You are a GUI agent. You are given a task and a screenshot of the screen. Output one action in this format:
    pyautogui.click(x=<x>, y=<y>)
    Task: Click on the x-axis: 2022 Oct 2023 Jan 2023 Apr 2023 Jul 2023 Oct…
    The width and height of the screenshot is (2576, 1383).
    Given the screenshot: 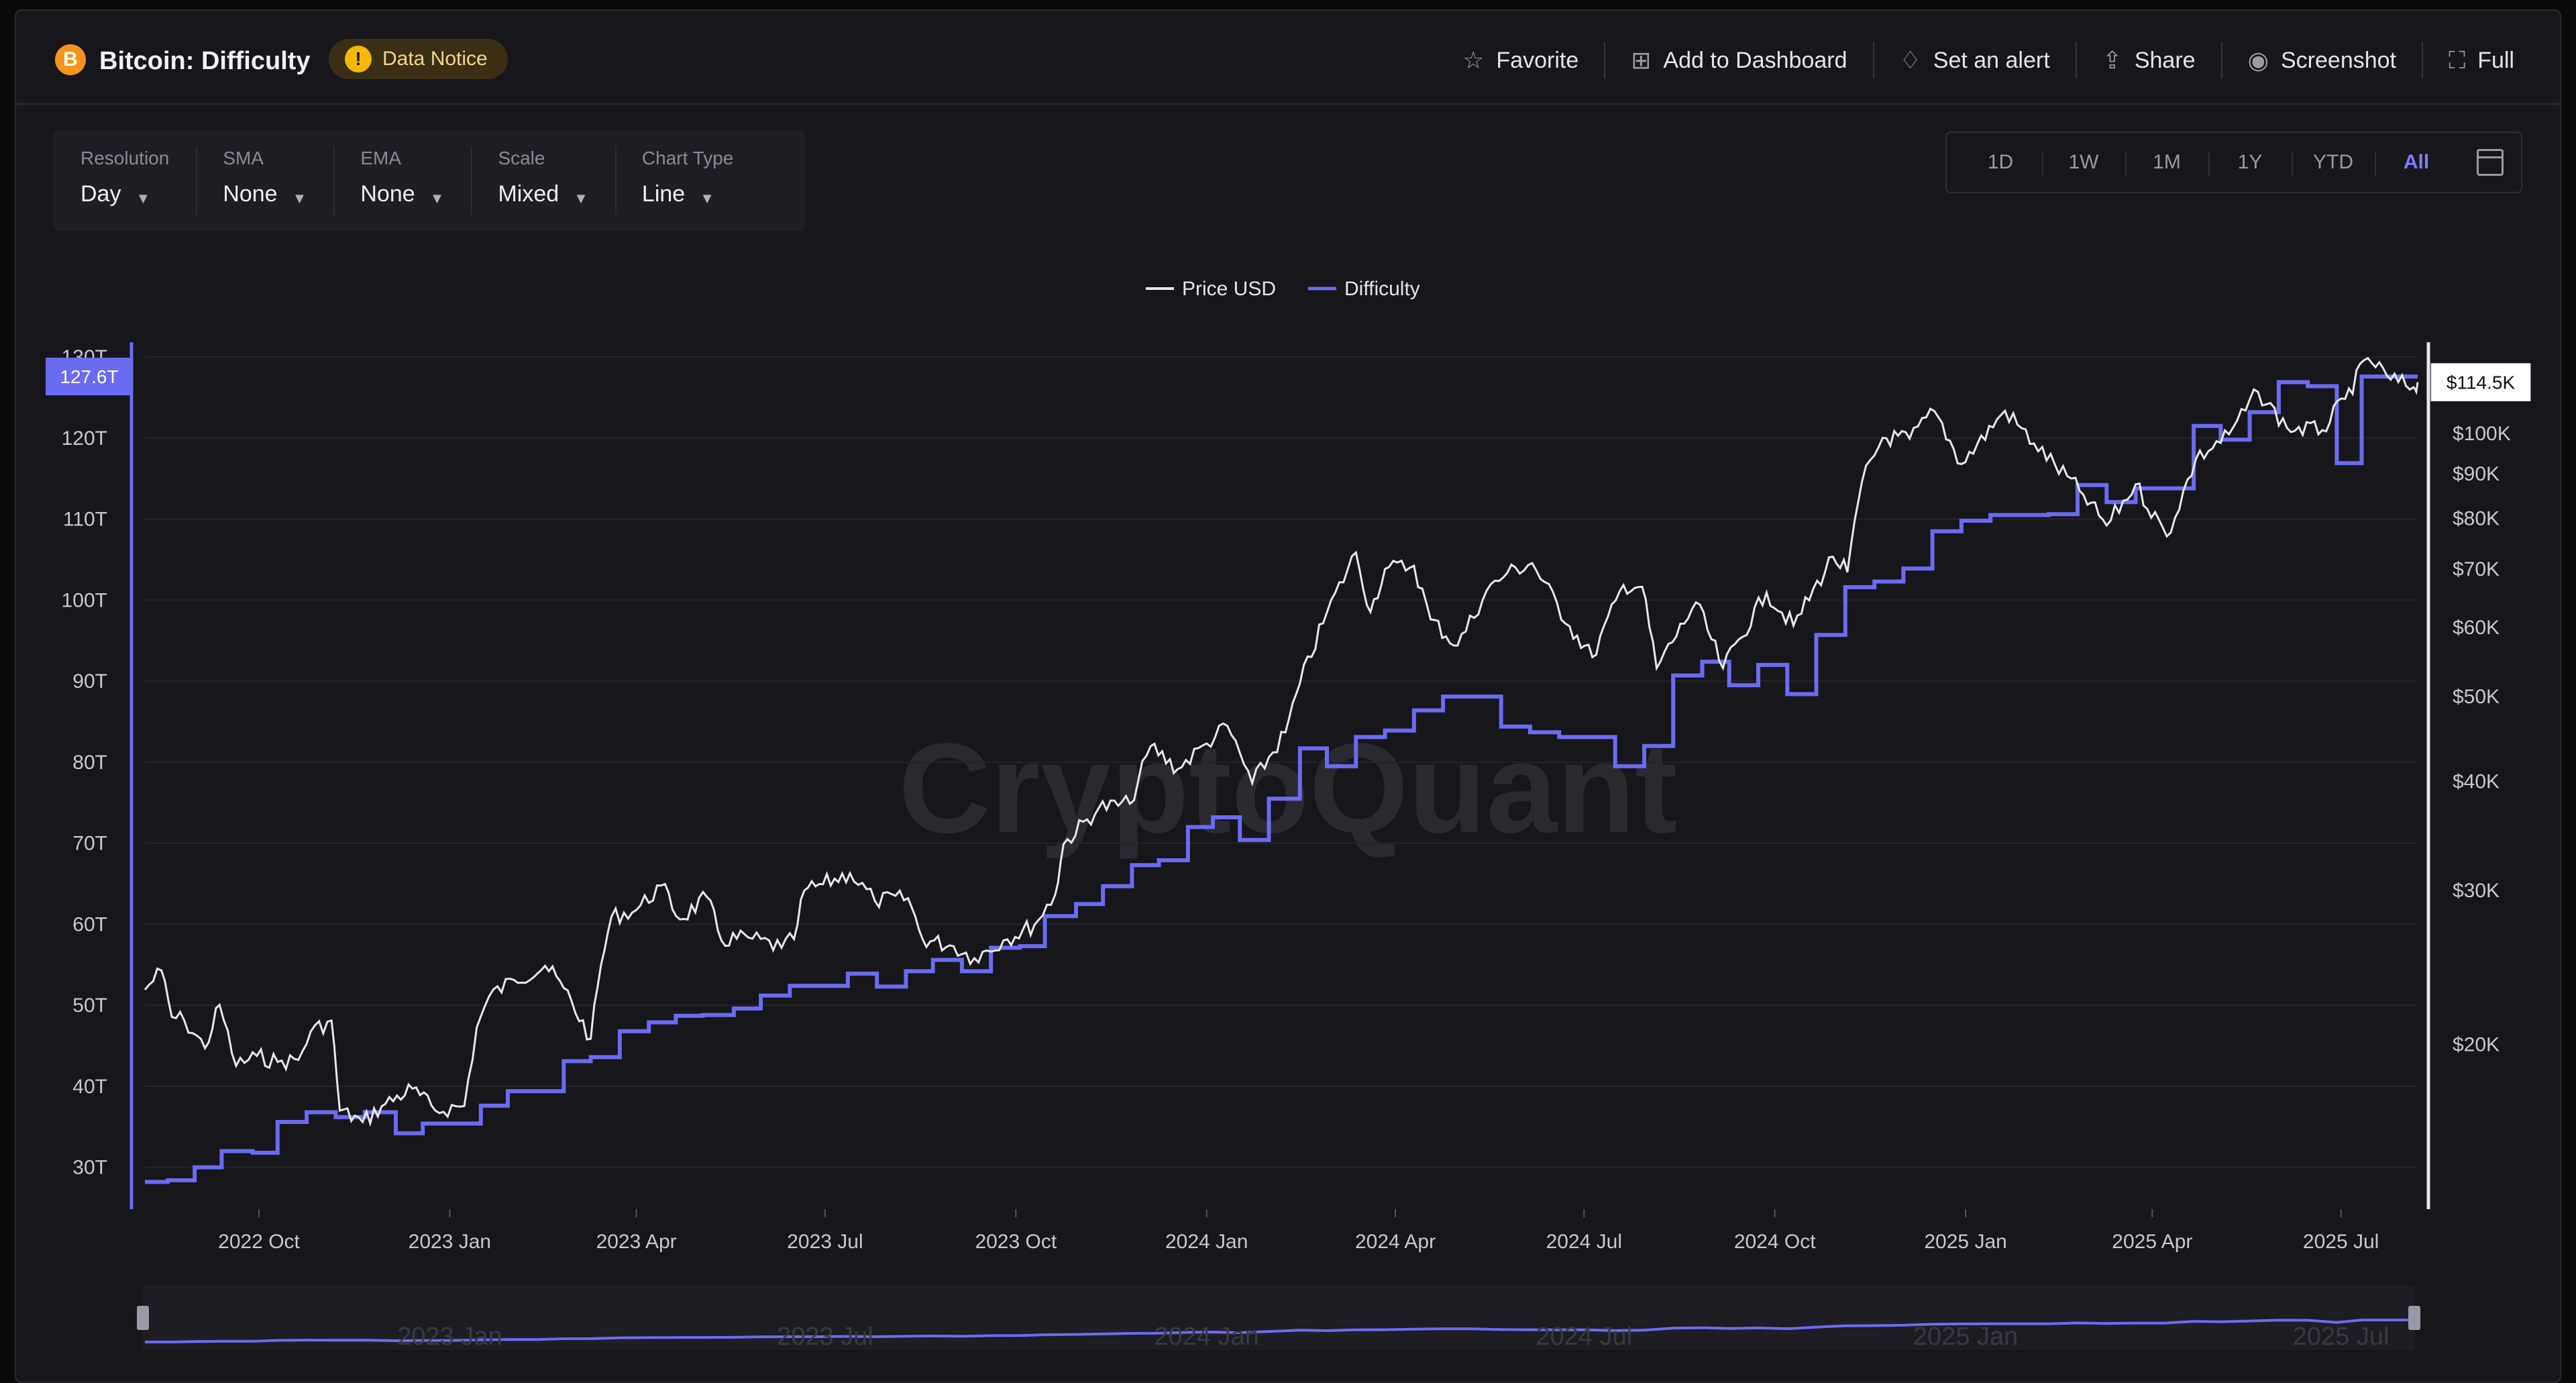 What is the action you would take?
    pyautogui.click(x=1298, y=1231)
    